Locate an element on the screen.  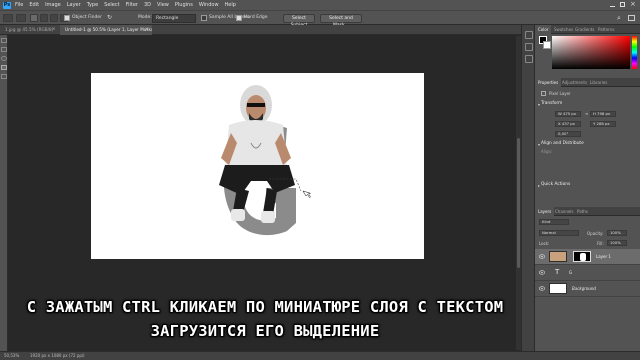
close-tab-1-icon: × is located at coordinates (54, 30).